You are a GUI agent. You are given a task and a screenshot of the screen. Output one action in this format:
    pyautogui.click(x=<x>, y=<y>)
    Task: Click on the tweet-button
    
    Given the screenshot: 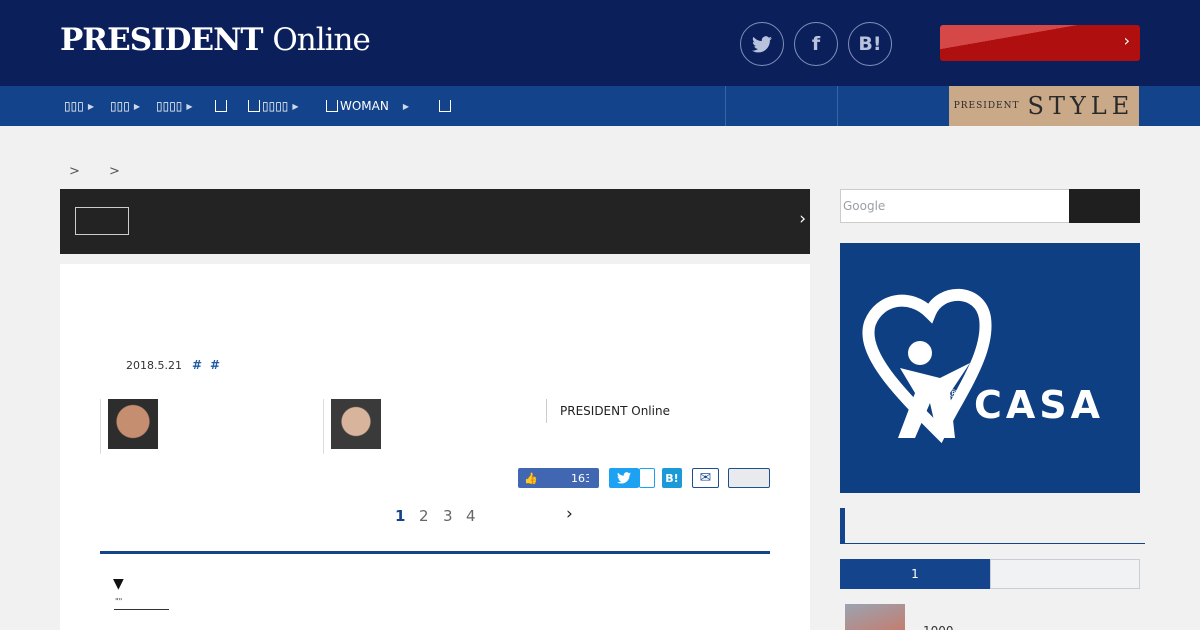 What is the action you would take?
    pyautogui.click(x=624, y=478)
    